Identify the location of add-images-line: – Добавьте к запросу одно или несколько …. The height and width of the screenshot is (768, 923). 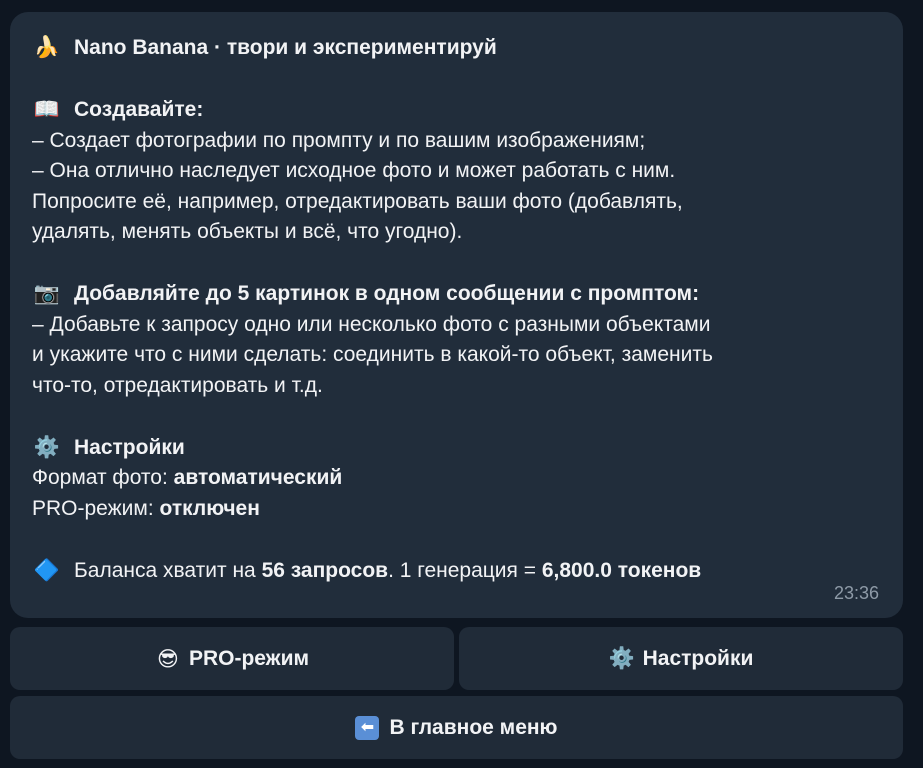
(371, 324).